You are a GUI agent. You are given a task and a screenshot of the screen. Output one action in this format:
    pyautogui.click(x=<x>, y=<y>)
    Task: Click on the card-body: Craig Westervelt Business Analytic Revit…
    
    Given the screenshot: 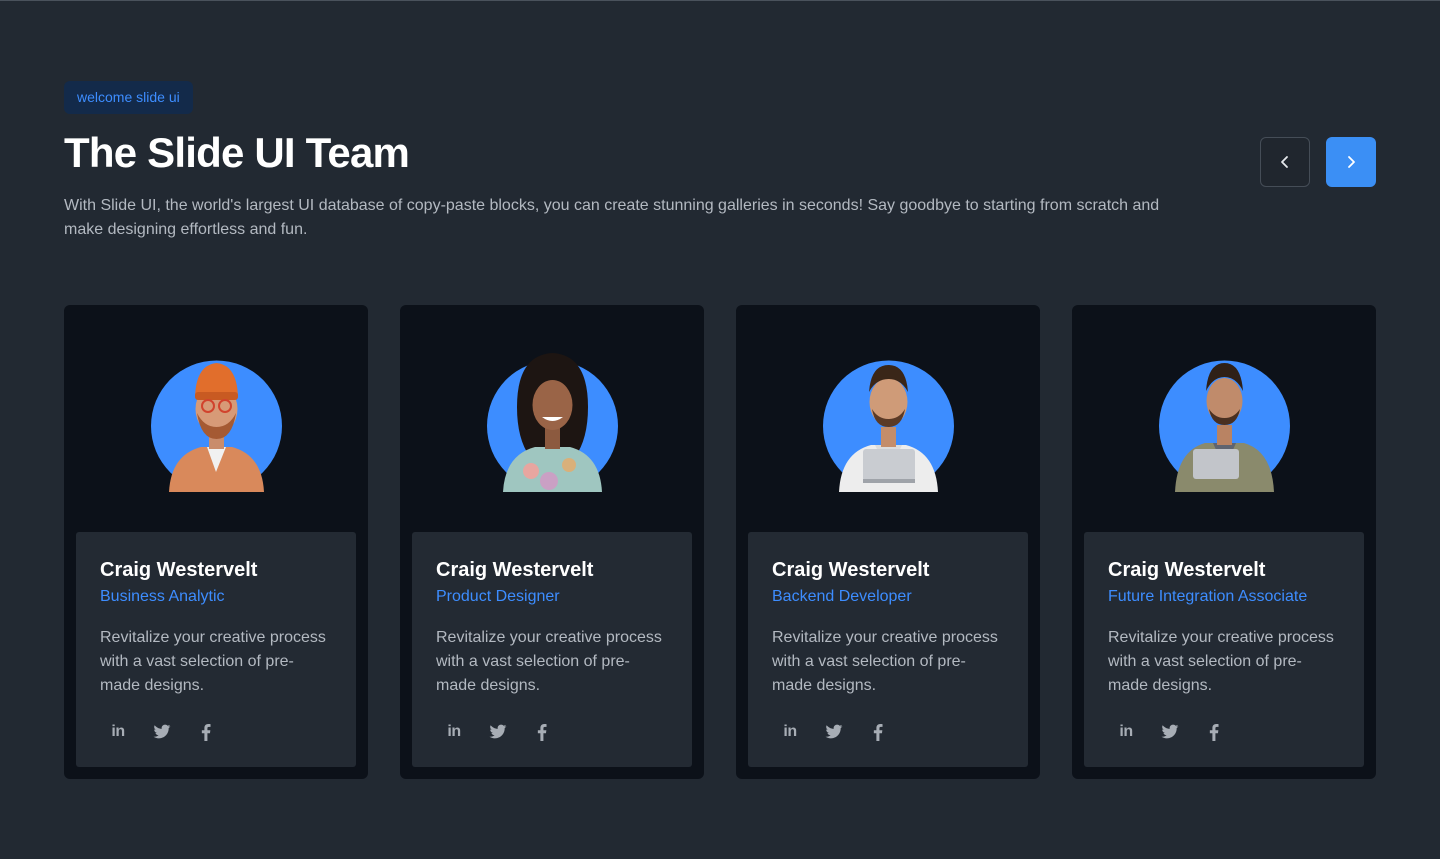 What is the action you would take?
    pyautogui.click(x=216, y=649)
    